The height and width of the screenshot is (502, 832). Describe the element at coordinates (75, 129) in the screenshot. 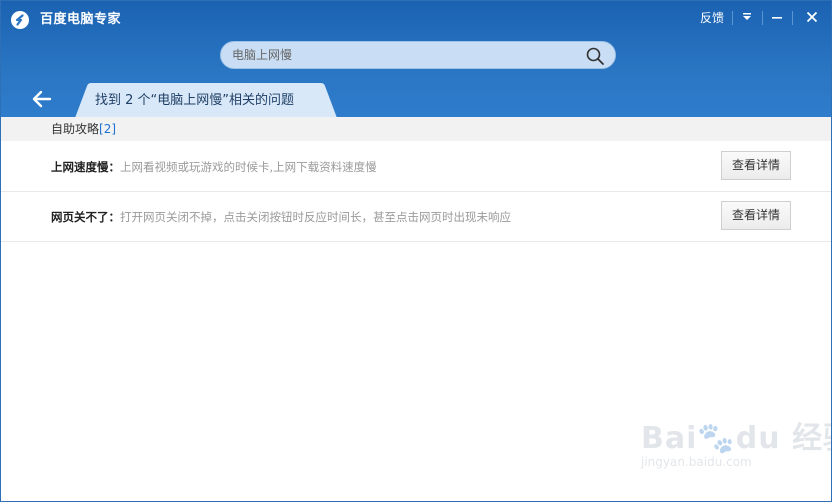

I see `section-label: 自助攻略` at that location.